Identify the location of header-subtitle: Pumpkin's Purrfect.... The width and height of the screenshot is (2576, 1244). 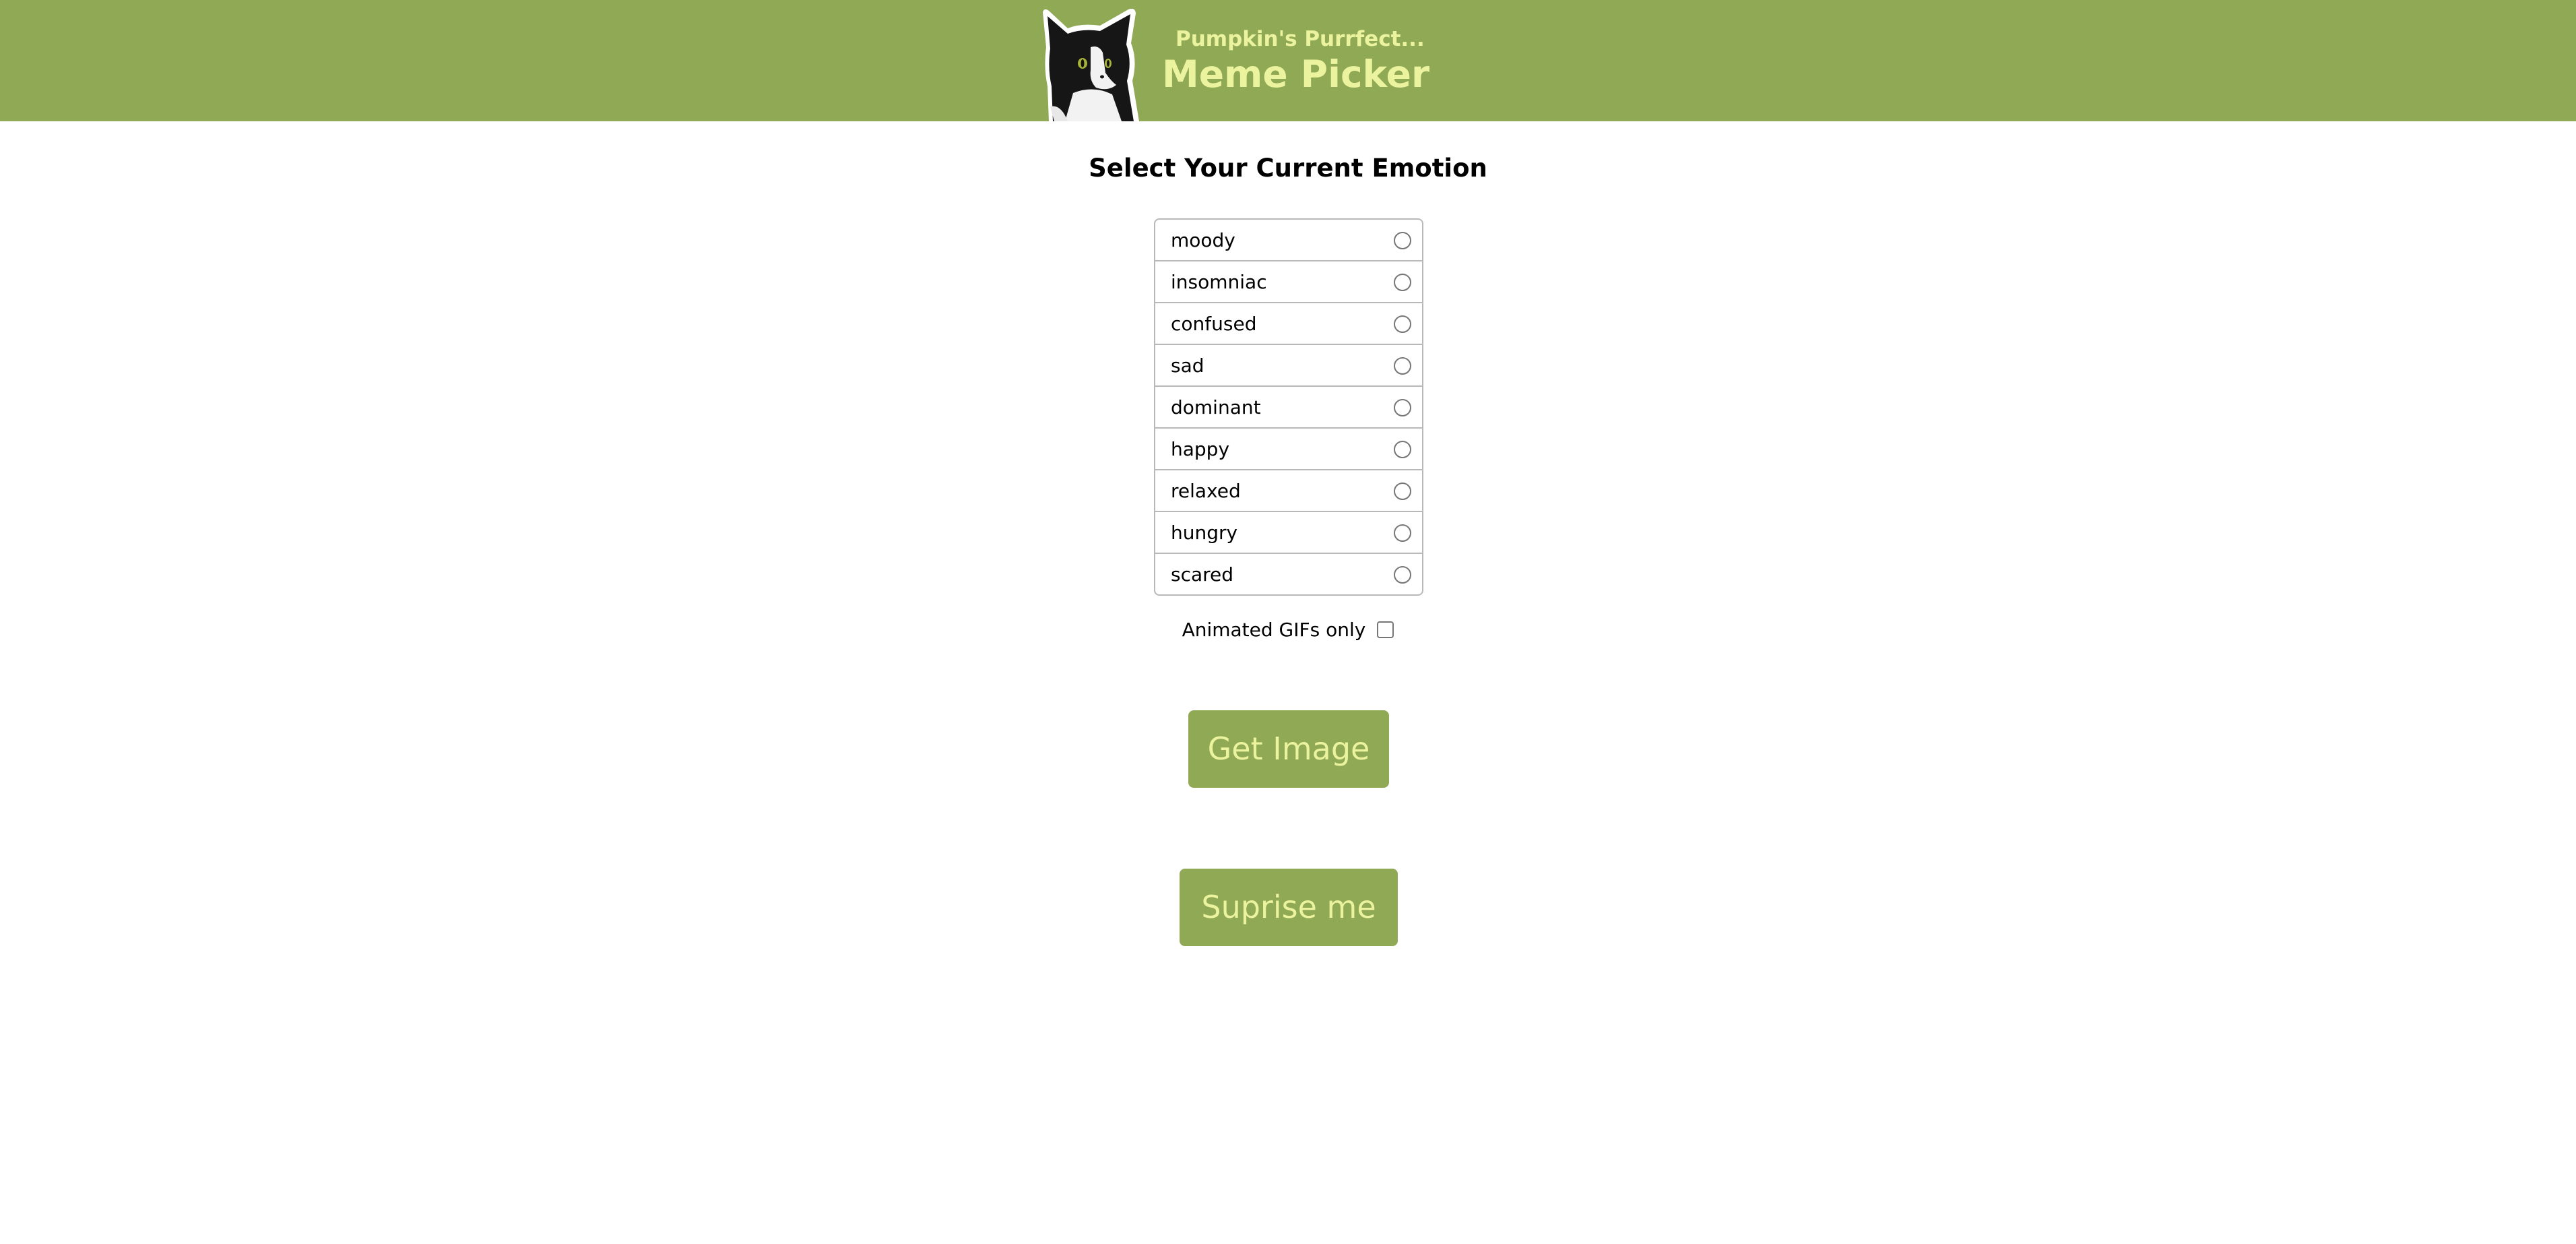
(1301, 39).